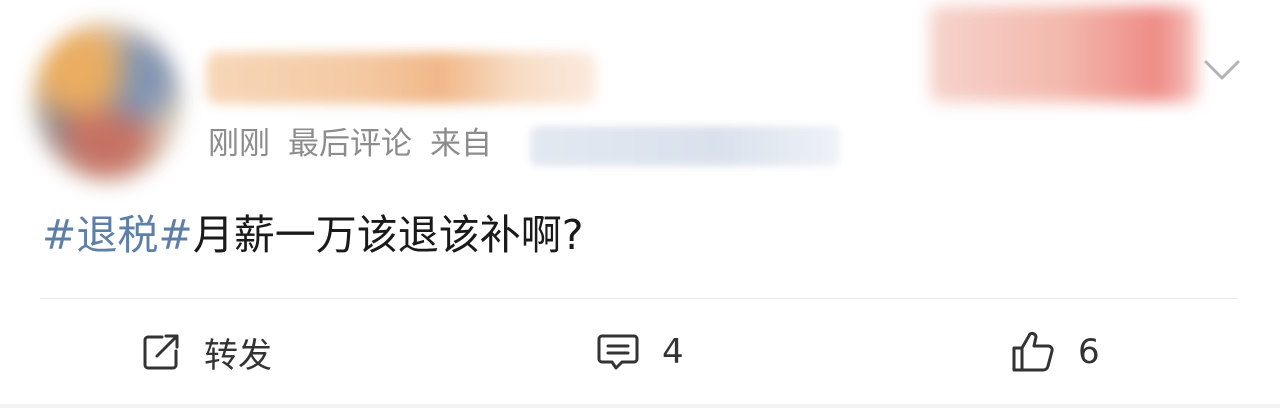  I want to click on repost-button: 转发, so click(206, 352).